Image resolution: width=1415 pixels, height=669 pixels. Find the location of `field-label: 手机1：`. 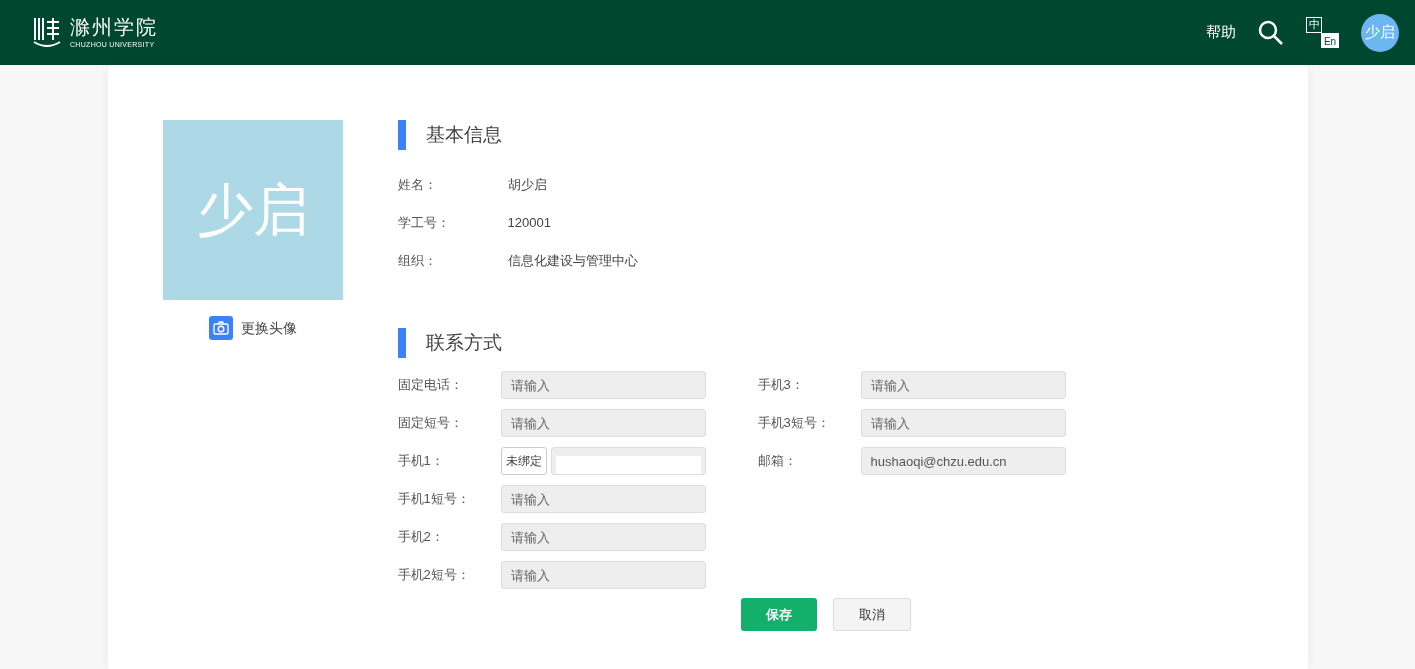

field-label: 手机1： is located at coordinates (421, 461).